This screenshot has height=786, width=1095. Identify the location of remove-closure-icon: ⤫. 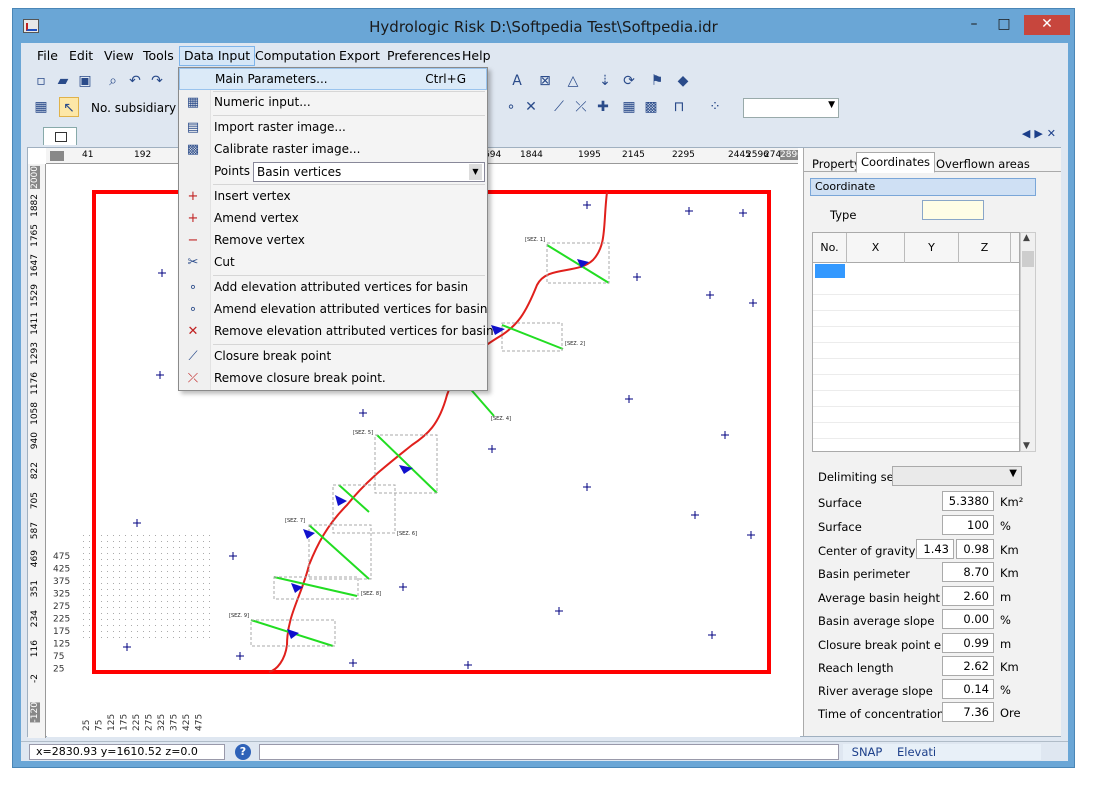
(581, 107).